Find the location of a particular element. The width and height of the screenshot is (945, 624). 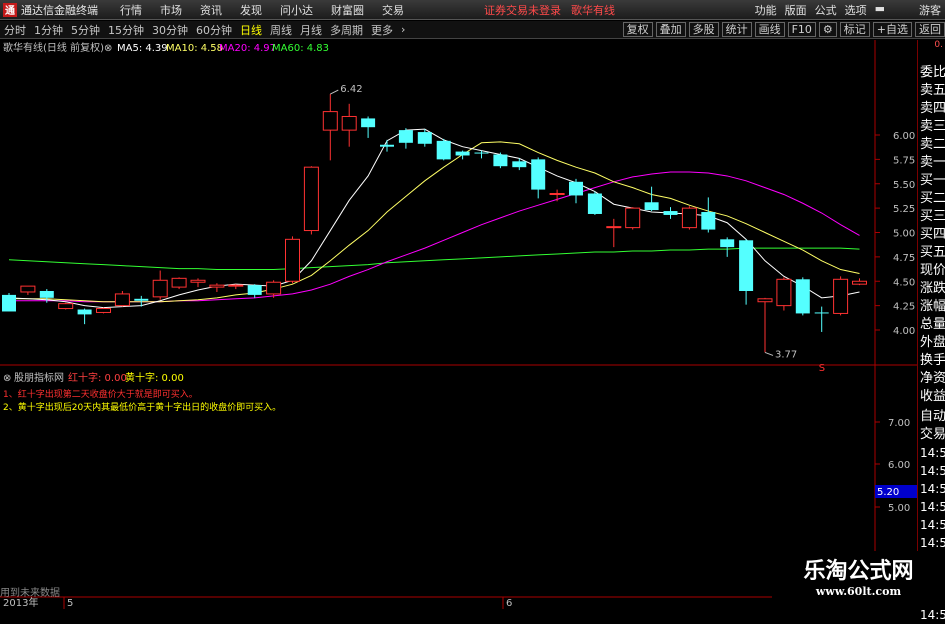

period-multi: 多周期 is located at coordinates (346, 30).